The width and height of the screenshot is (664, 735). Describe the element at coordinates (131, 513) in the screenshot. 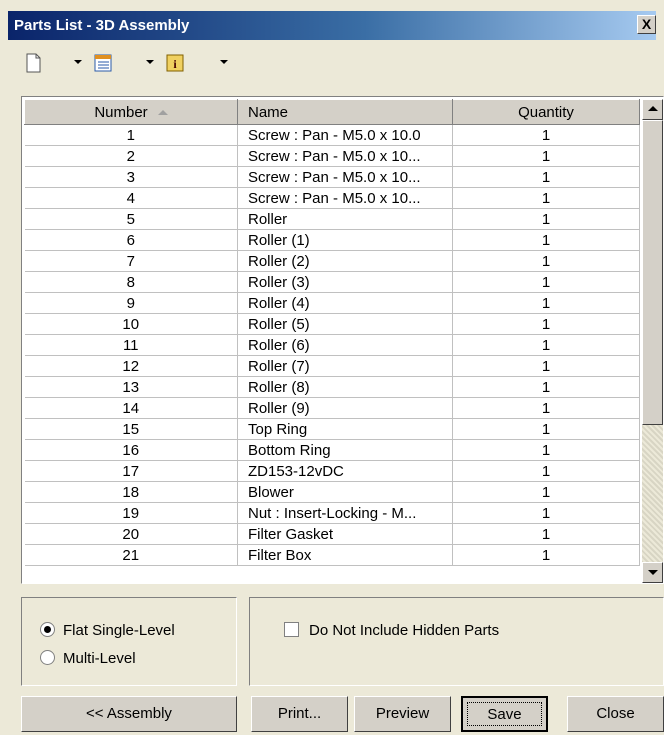

I see `cell-number: 19` at that location.